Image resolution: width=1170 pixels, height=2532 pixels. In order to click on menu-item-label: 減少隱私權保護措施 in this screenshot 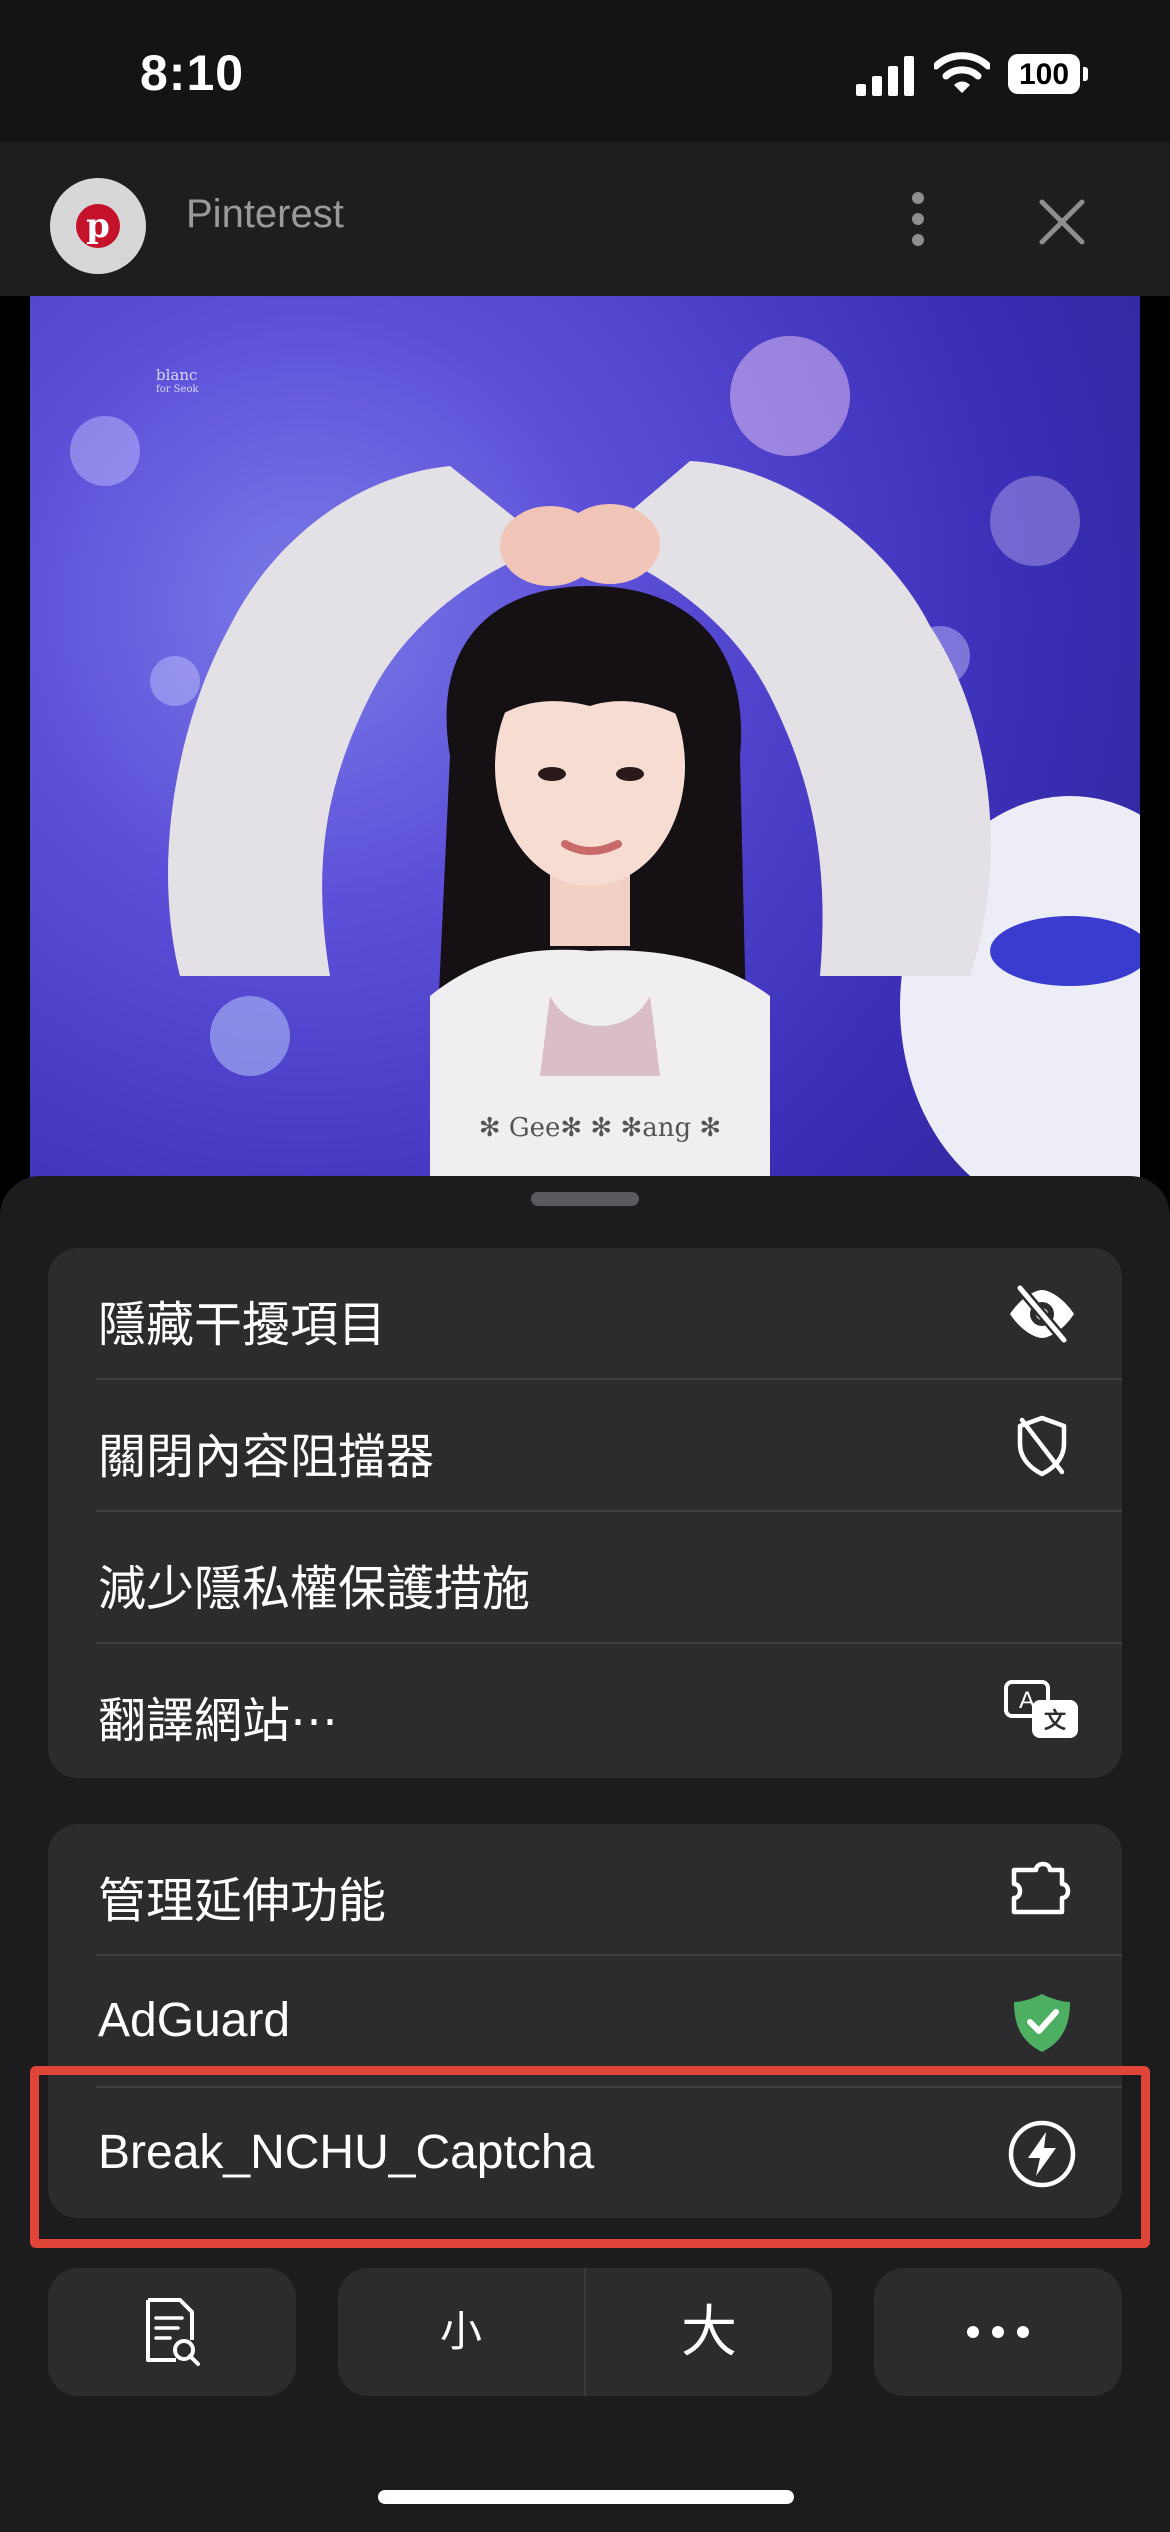, I will do `click(314, 1589)`.